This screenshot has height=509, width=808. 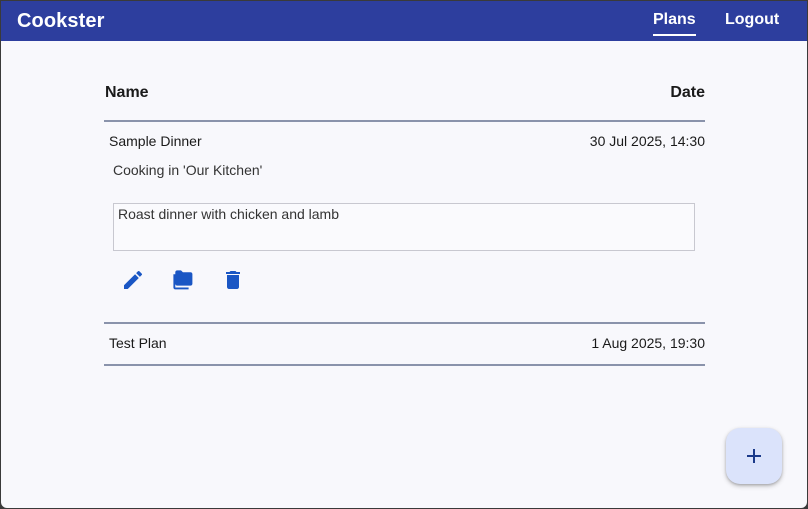 What do you see at coordinates (752, 20) in the screenshot?
I see `nav-logout-link: Logout` at bounding box center [752, 20].